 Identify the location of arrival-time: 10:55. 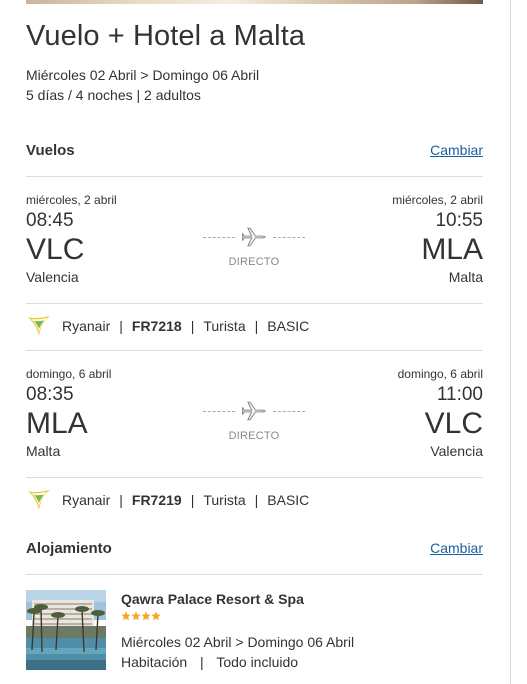
(459, 220).